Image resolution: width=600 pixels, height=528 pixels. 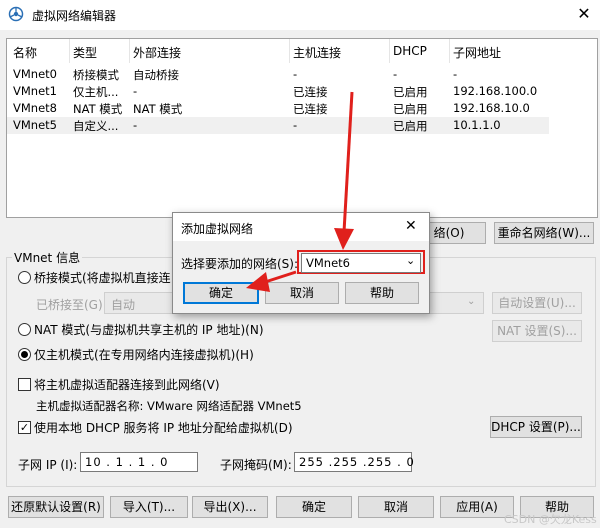 I want to click on down-arrow-head, so click(x=344, y=239).